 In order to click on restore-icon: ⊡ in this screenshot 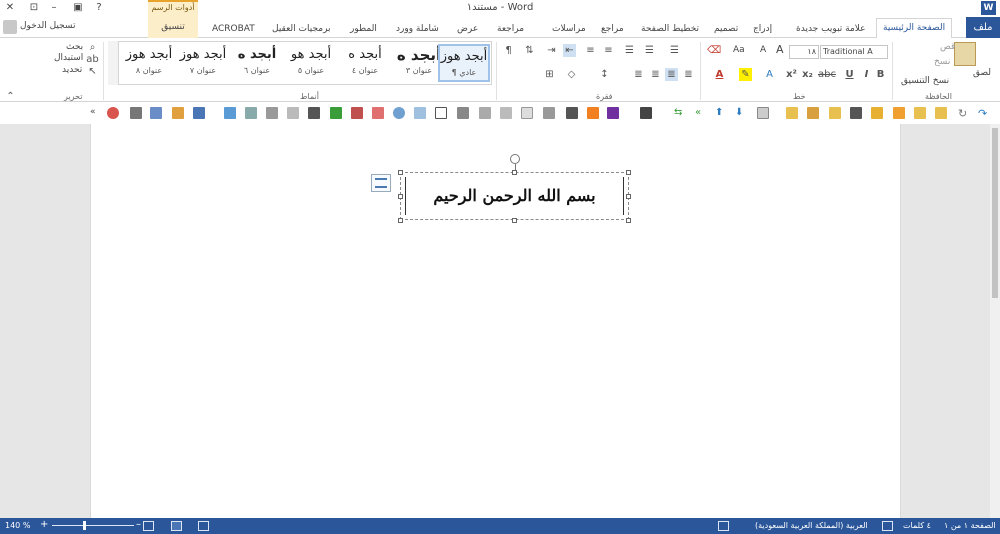, I will do `click(34, 8)`.